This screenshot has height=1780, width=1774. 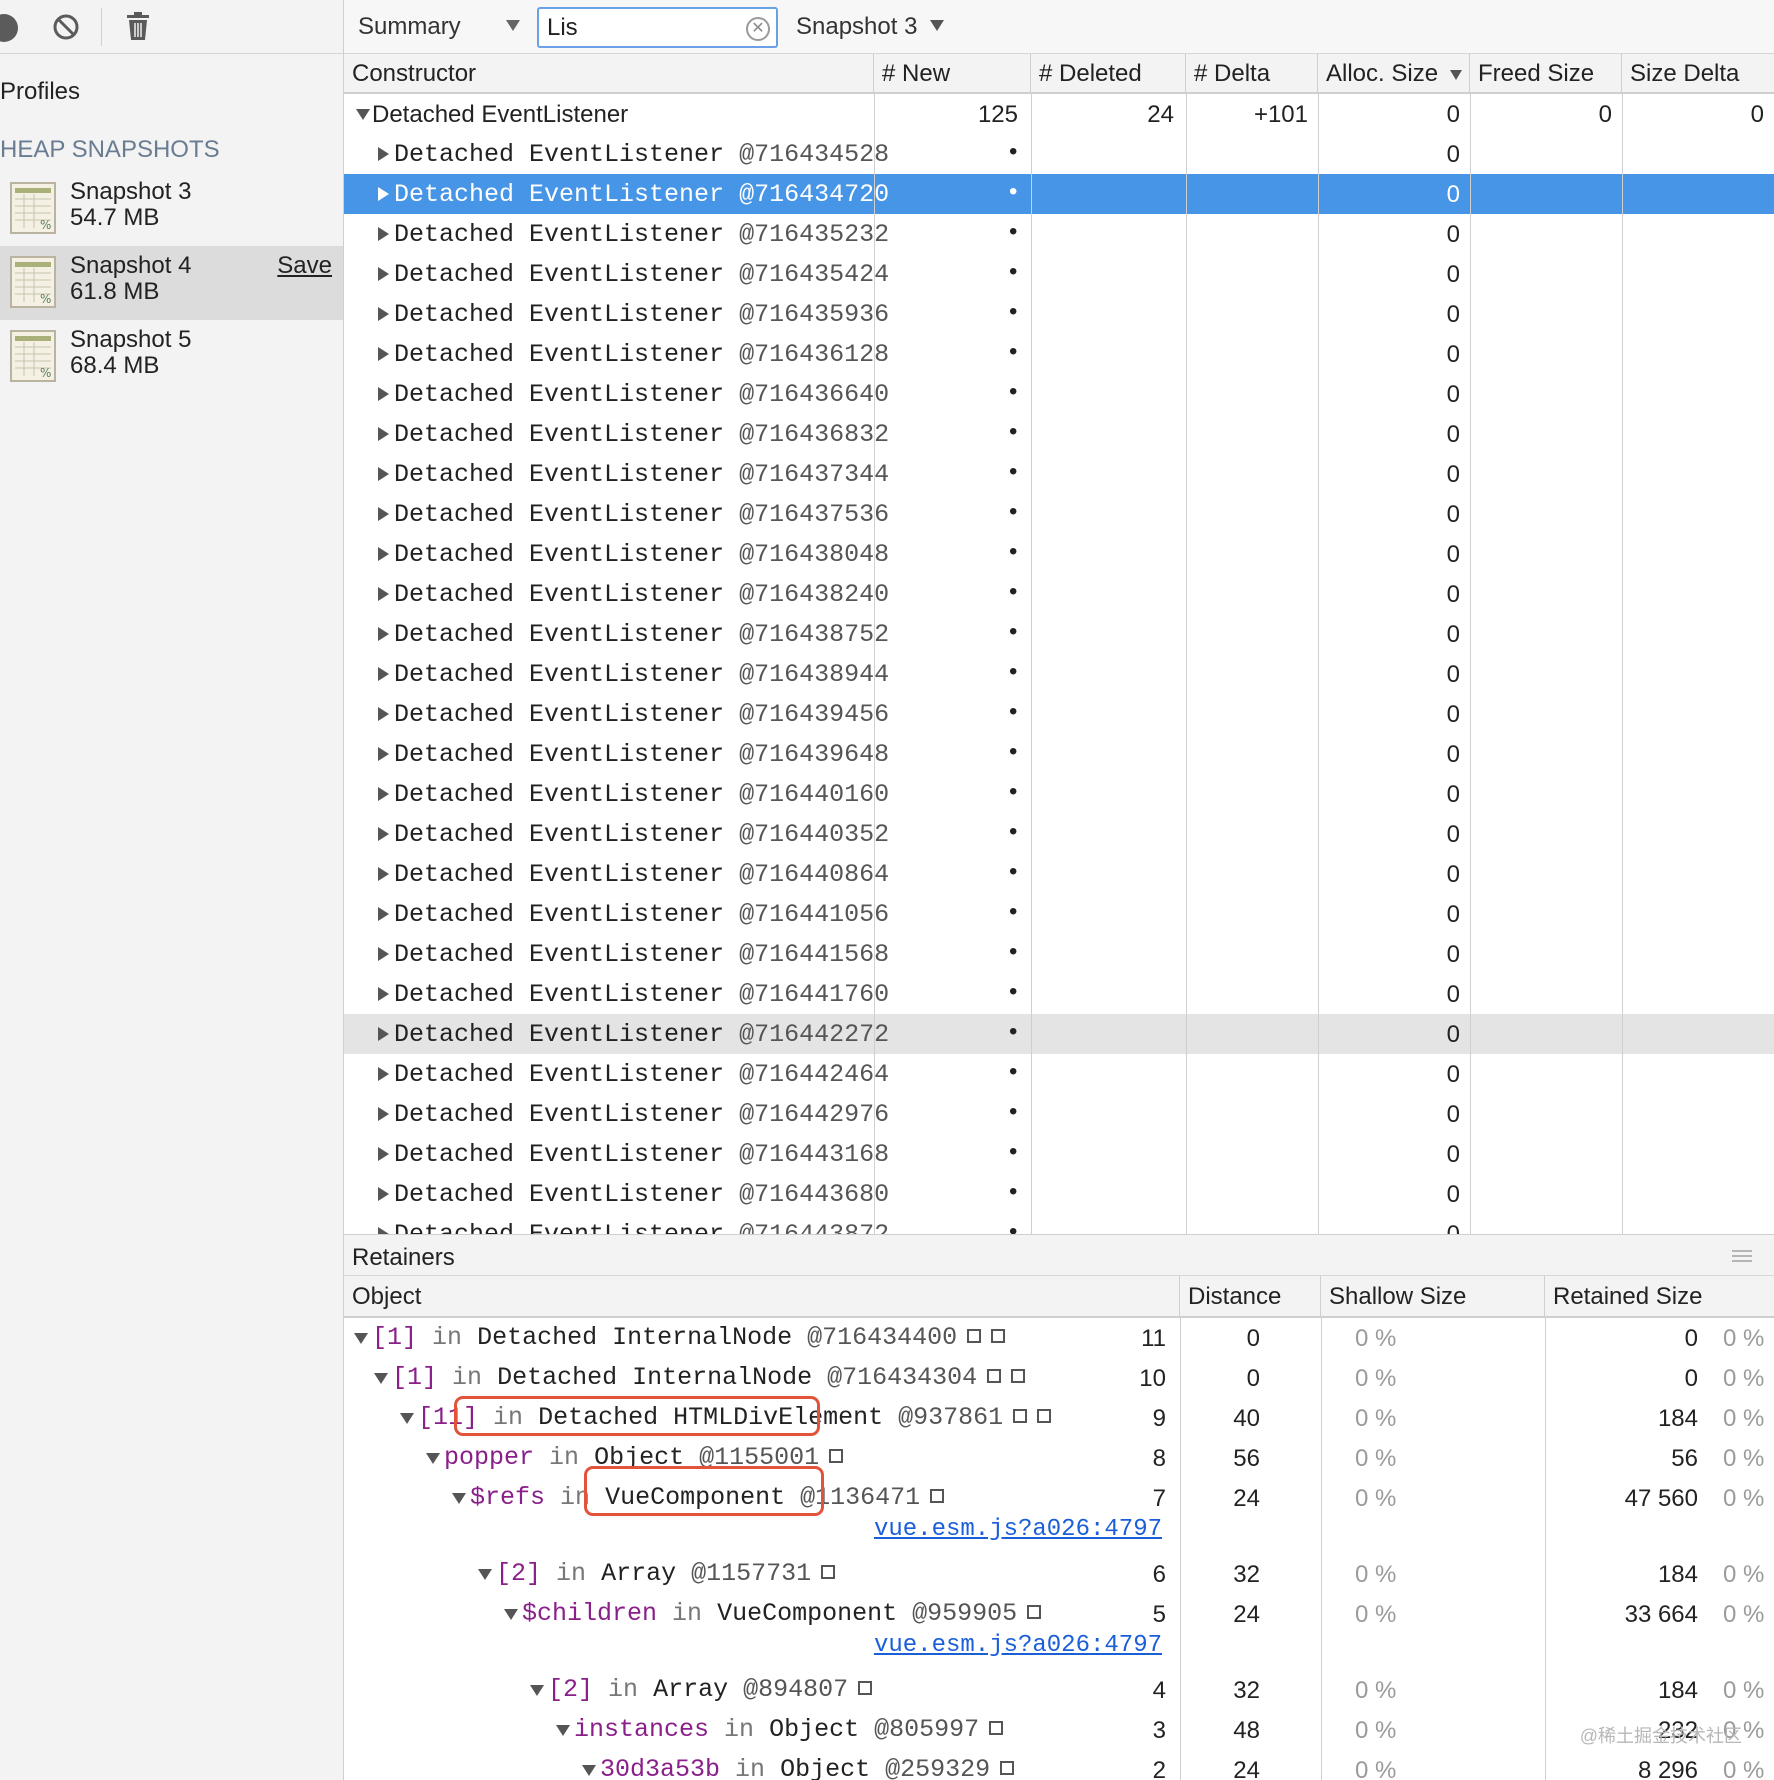 What do you see at coordinates (66, 27) in the screenshot?
I see `clear-icon` at bounding box center [66, 27].